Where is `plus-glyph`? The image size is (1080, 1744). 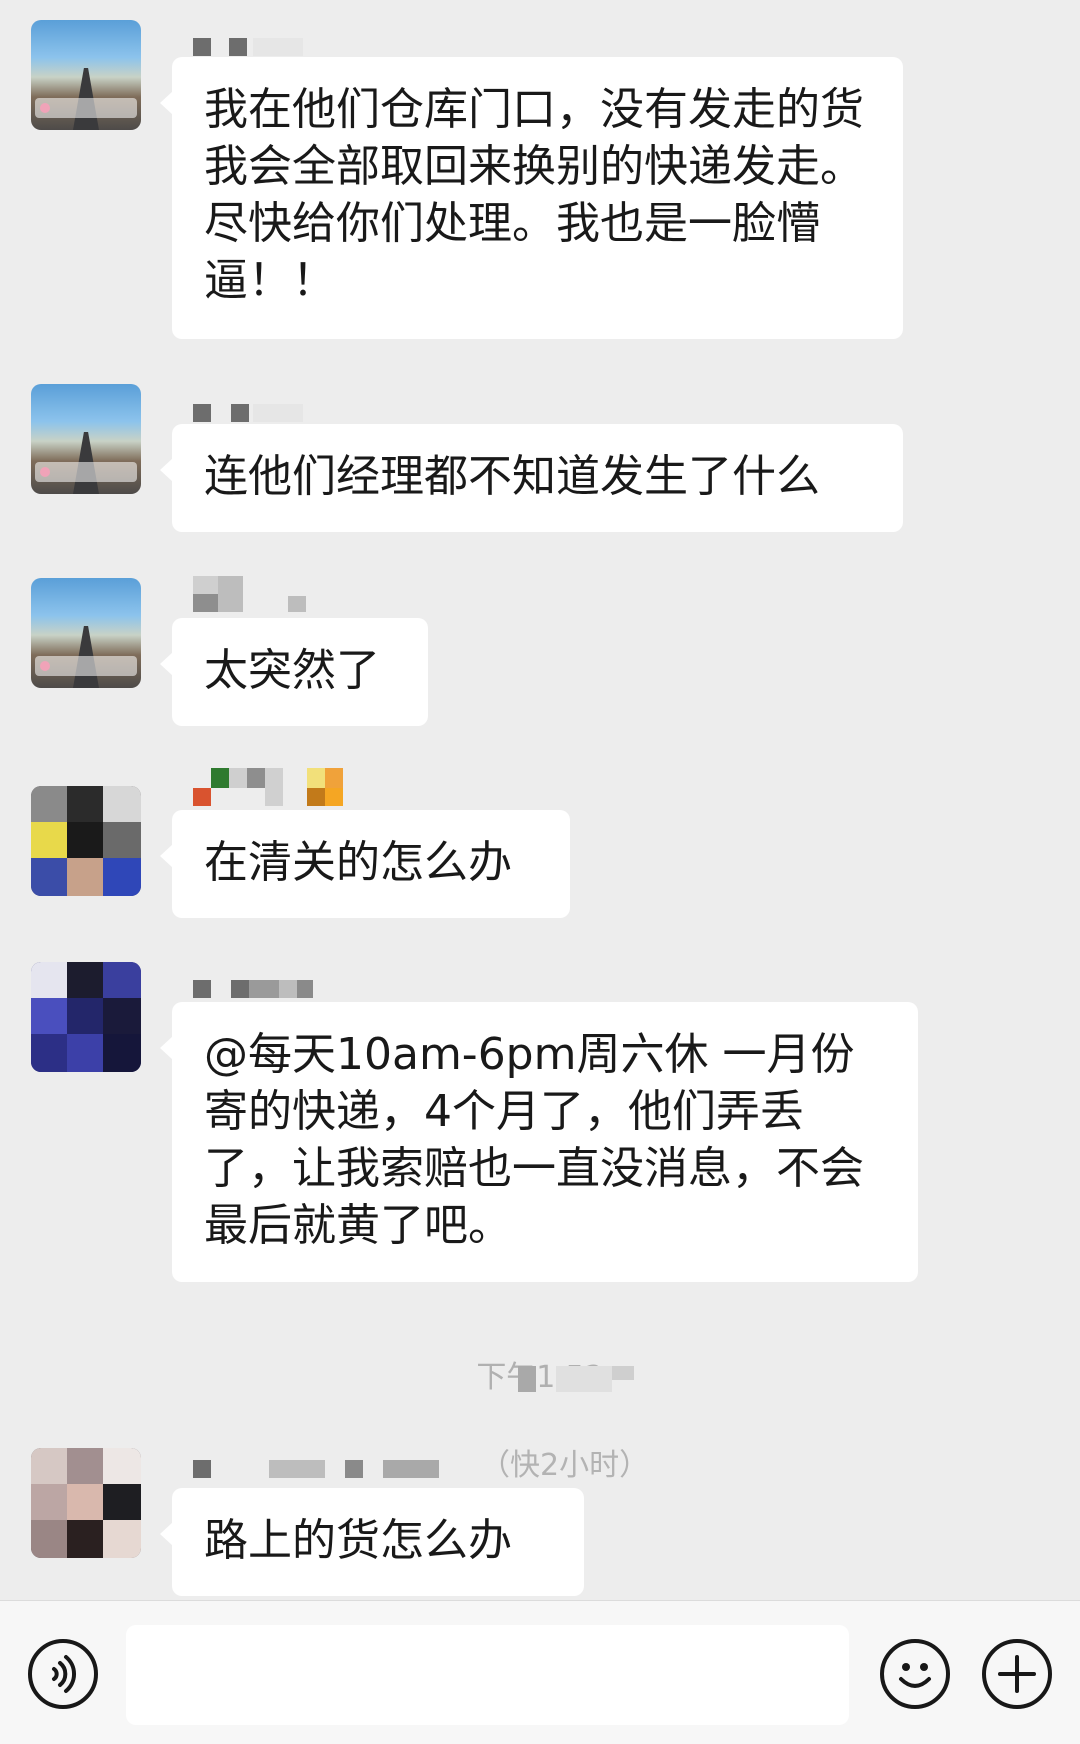 plus-glyph is located at coordinates (1017, 1674).